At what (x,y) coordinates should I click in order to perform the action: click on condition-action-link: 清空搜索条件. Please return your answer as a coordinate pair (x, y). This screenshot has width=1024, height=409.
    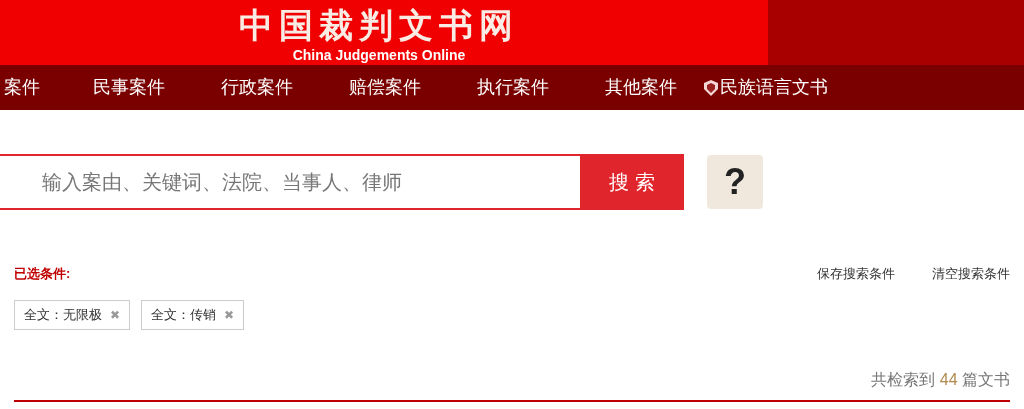
    Looking at the image, I should click on (971, 274).